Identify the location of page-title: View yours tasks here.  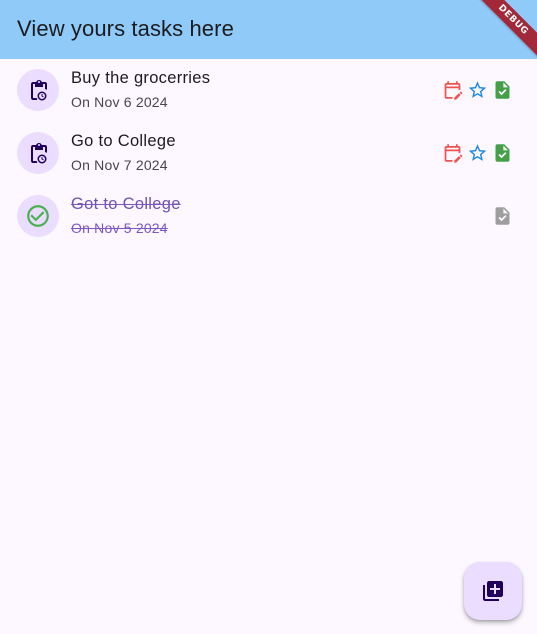
(125, 28).